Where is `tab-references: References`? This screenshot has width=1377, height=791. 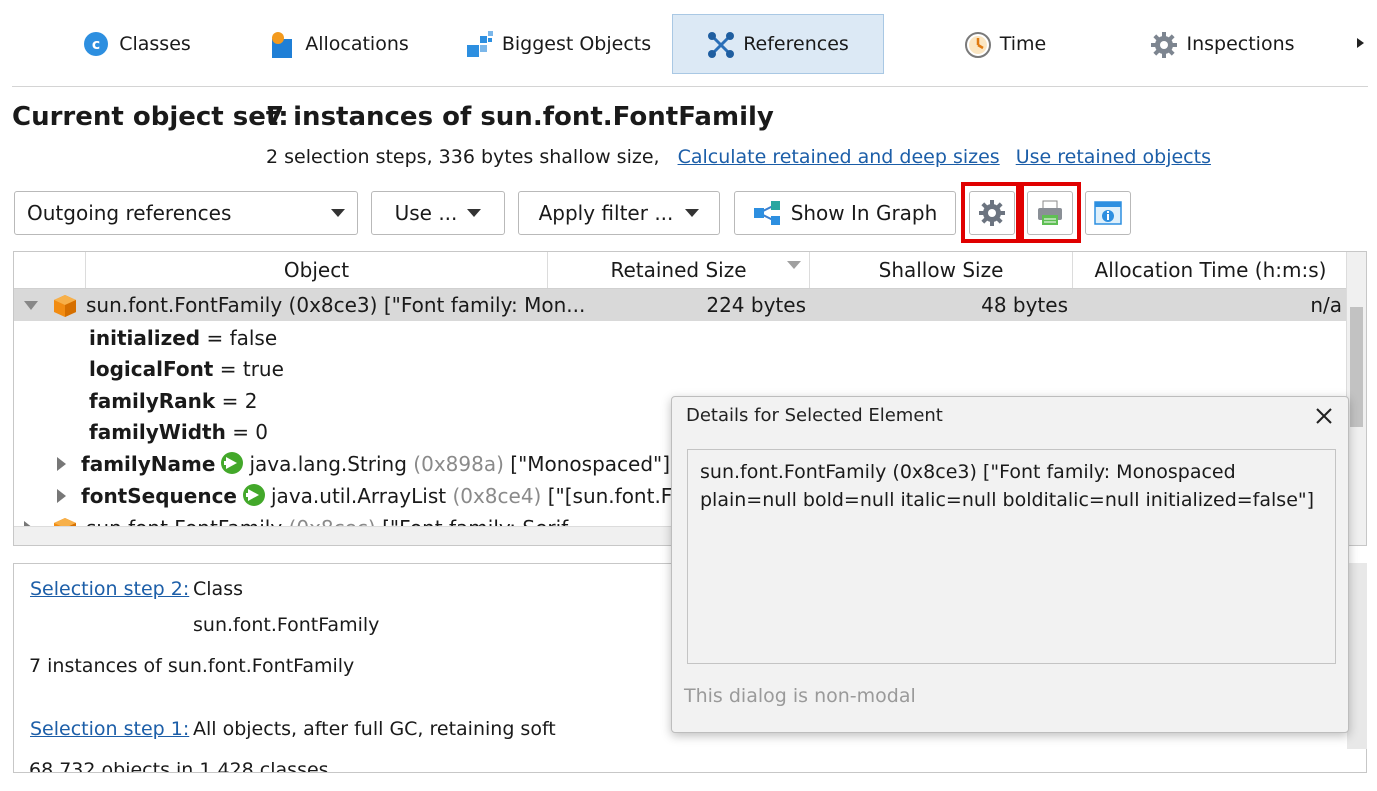 tab-references: References is located at coordinates (778, 44).